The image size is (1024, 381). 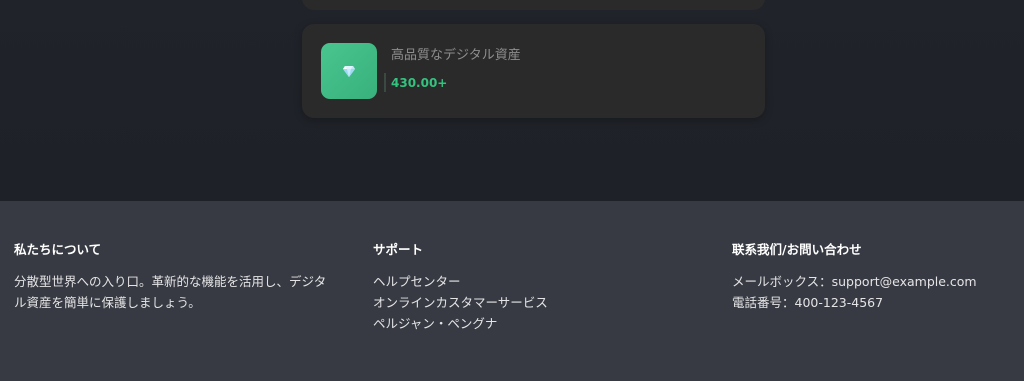 I want to click on help-center-link: ヘルプセンター, so click(x=523, y=281).